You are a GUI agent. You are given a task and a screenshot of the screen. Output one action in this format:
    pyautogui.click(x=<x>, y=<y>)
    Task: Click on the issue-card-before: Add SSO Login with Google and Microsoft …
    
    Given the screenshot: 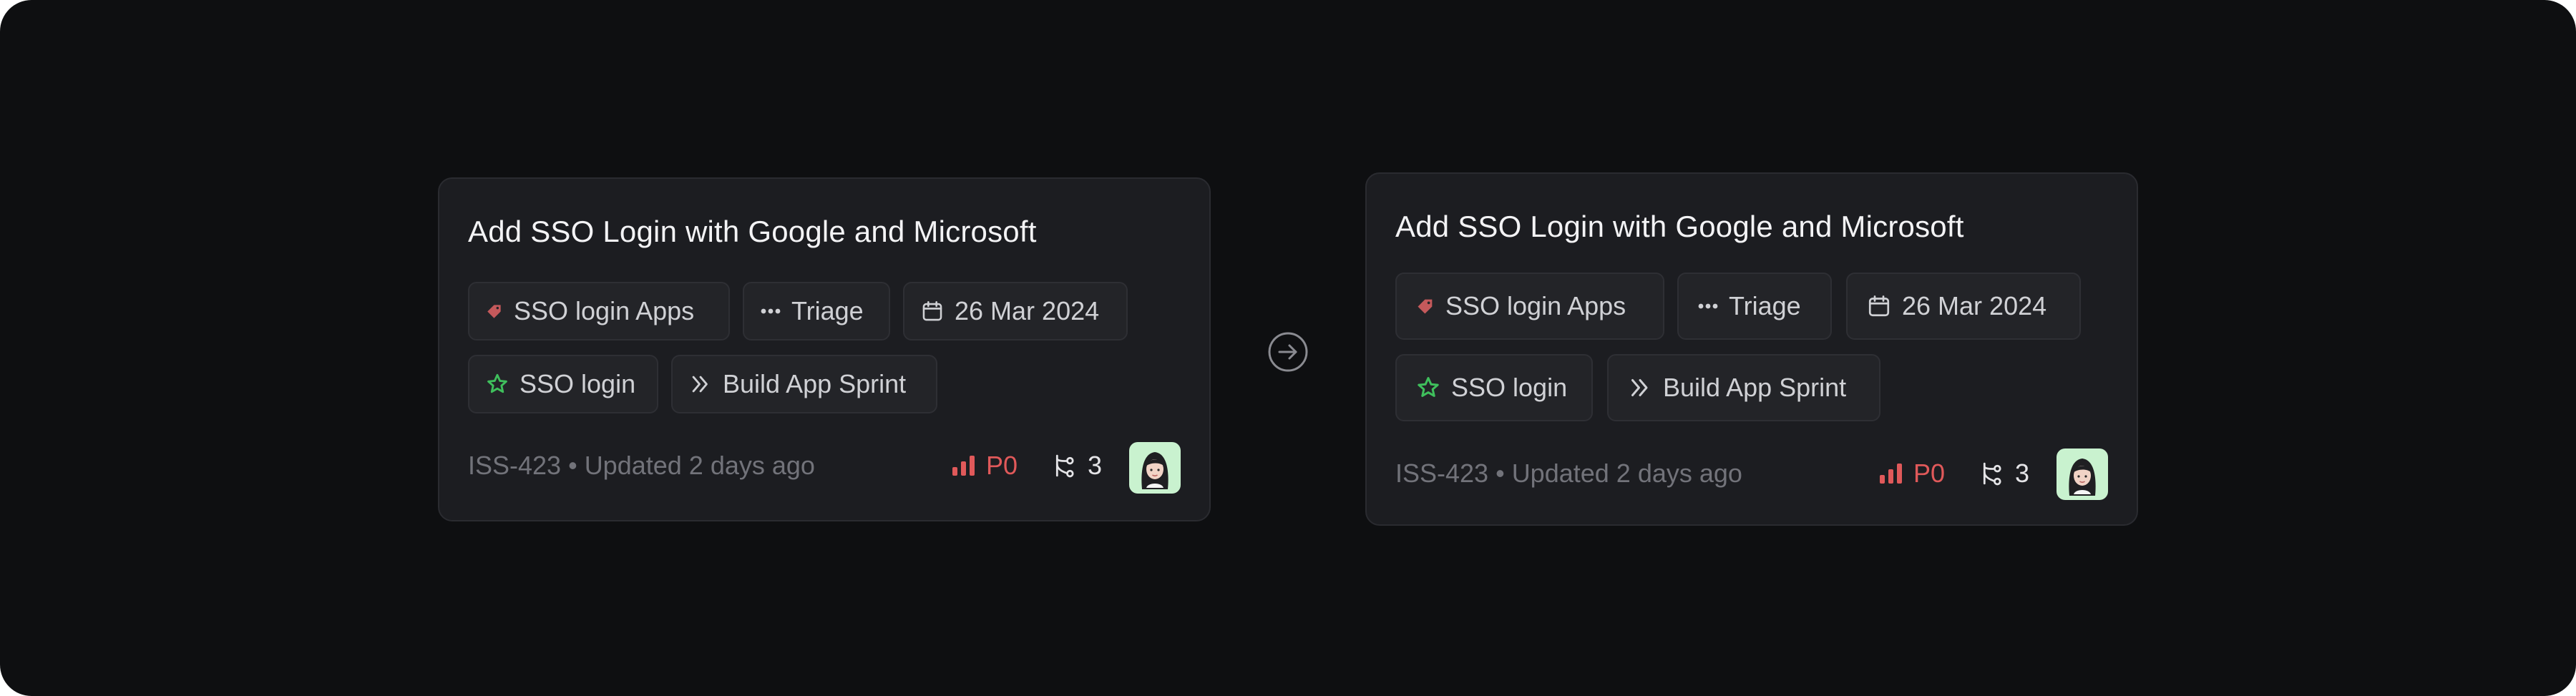 What is the action you would take?
    pyautogui.click(x=824, y=349)
    